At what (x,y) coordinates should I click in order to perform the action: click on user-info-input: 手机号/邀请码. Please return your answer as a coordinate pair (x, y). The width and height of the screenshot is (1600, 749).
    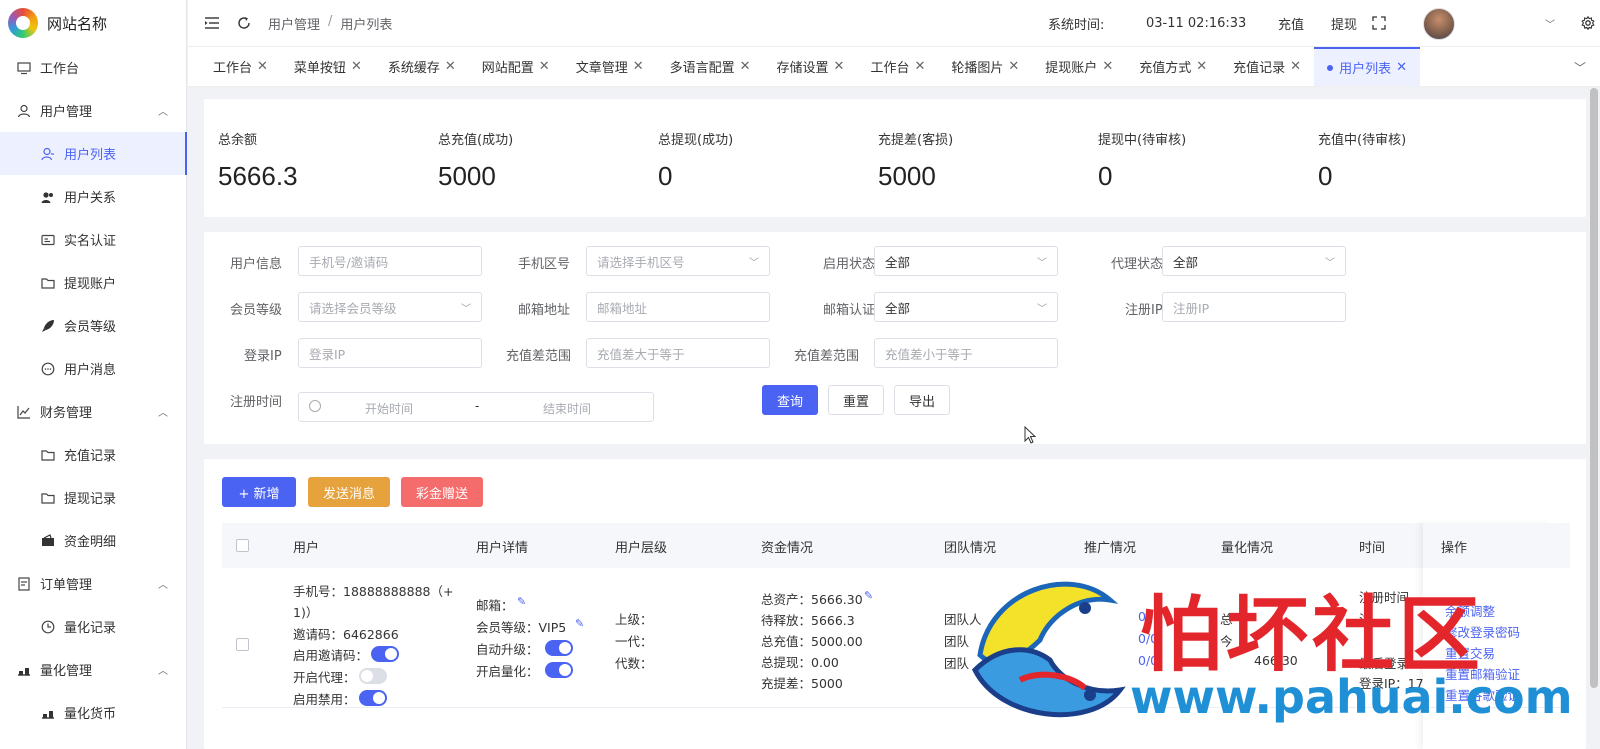
    Looking at the image, I should click on (390, 261).